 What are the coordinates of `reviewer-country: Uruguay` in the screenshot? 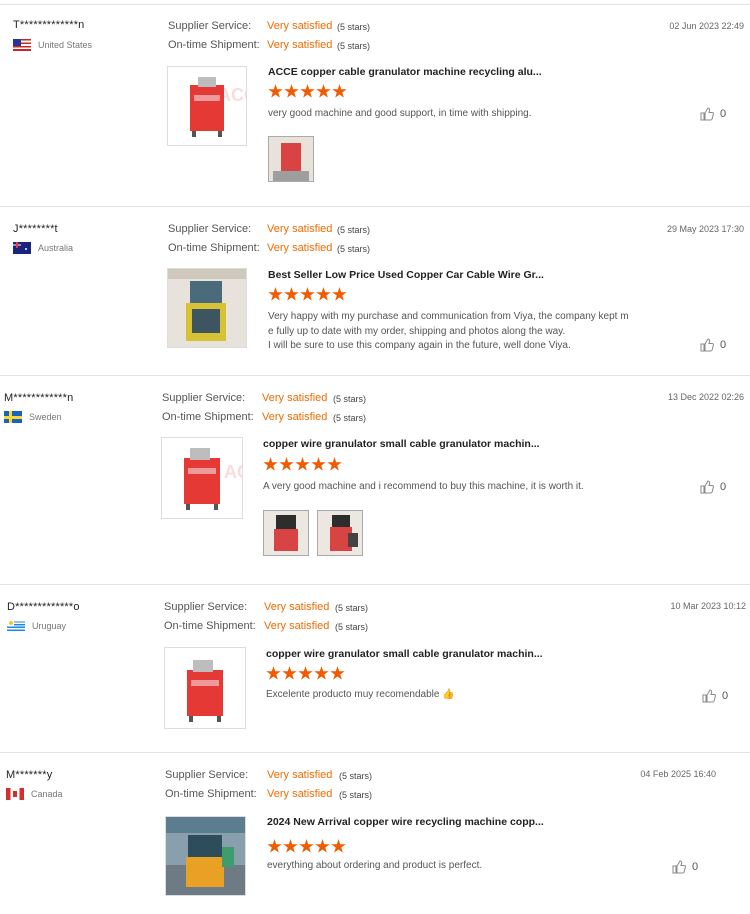 It's located at (36, 626).